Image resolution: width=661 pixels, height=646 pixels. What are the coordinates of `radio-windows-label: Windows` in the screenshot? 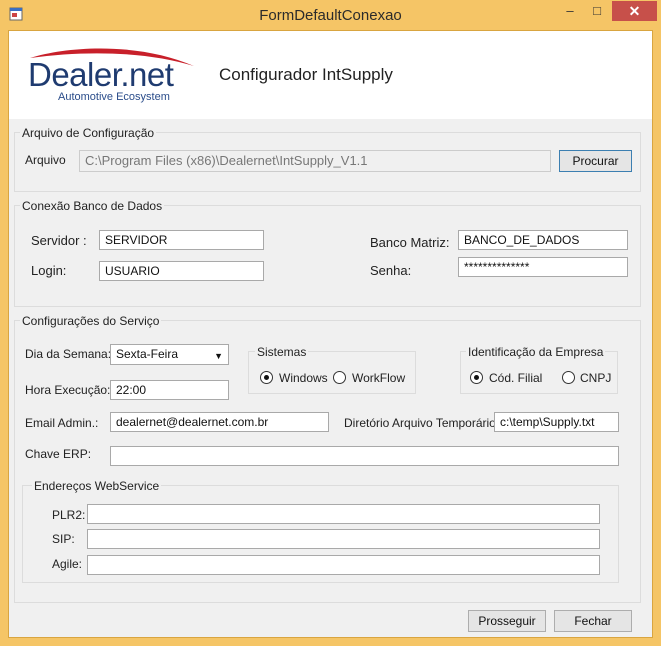 It's located at (303, 378).